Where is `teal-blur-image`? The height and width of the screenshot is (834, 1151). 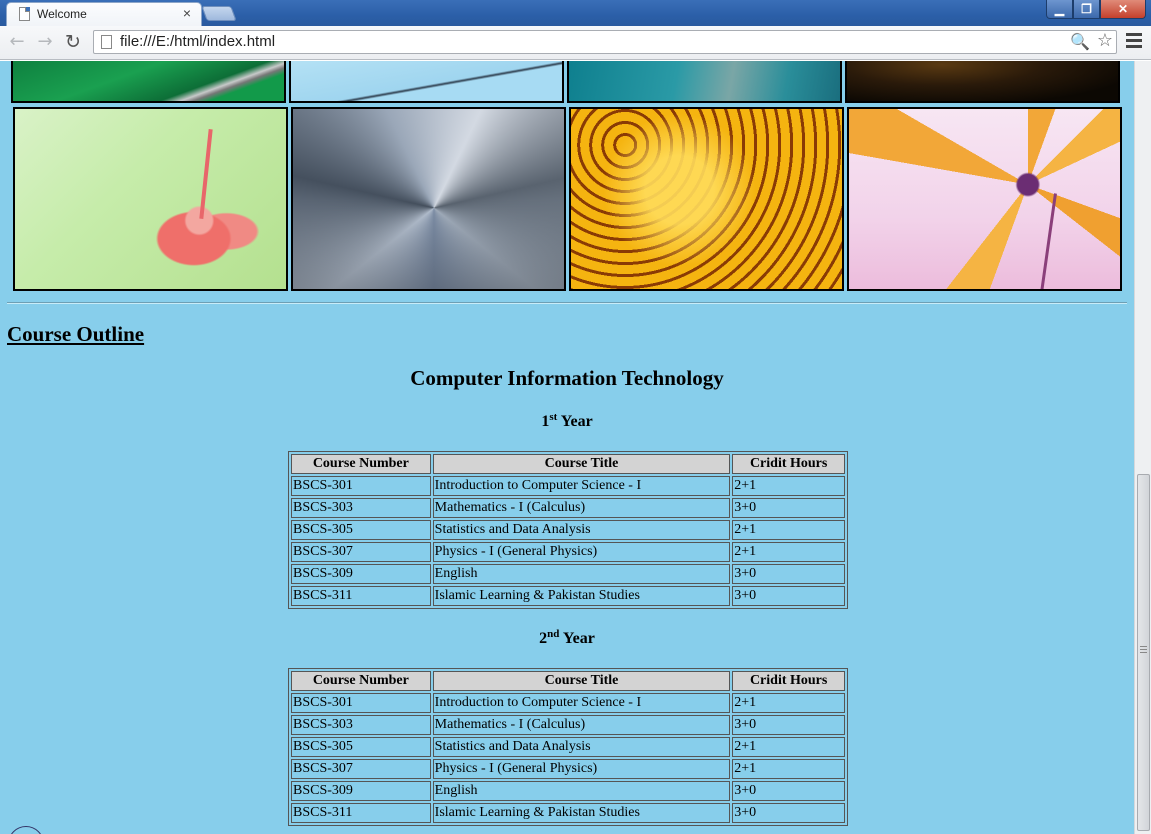
teal-blur-image is located at coordinates (704, 82).